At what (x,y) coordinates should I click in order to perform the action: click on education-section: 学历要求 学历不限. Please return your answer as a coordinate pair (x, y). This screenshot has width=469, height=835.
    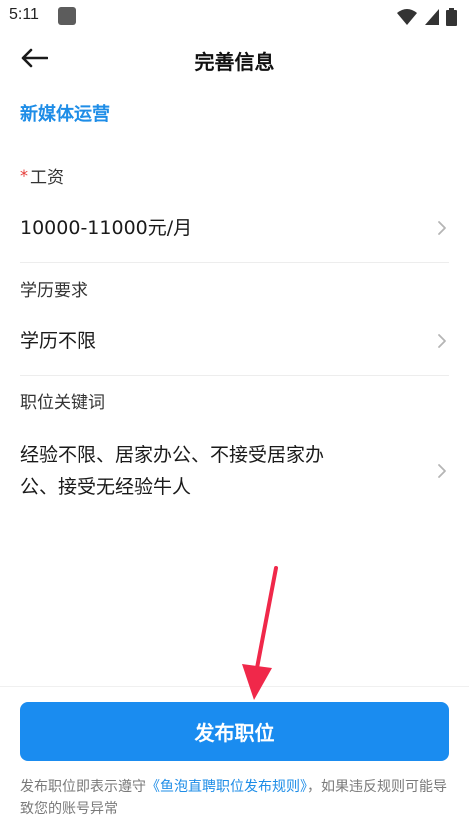
    Looking at the image, I should click on (234, 326).